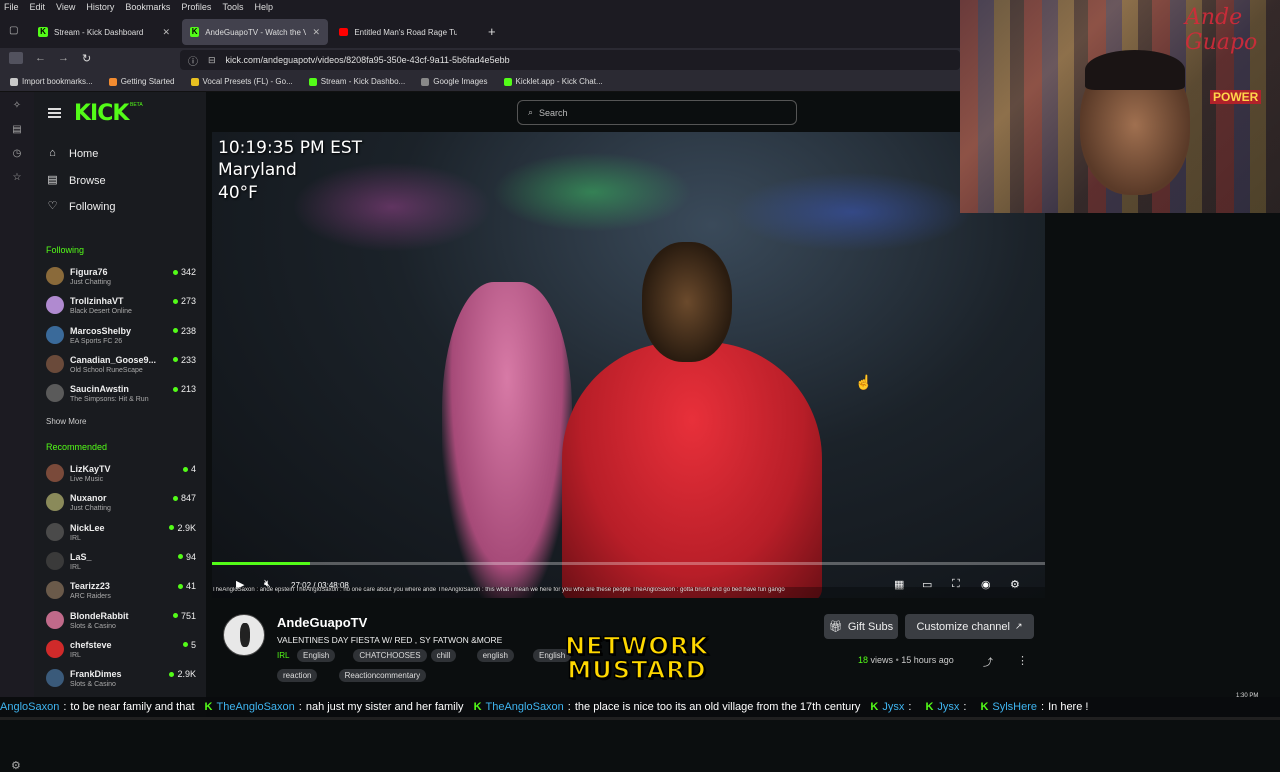 This screenshot has width=1280, height=772. Describe the element at coordinates (17, 106) in the screenshot. I see `ai-sparkle-icon: ✧` at that location.